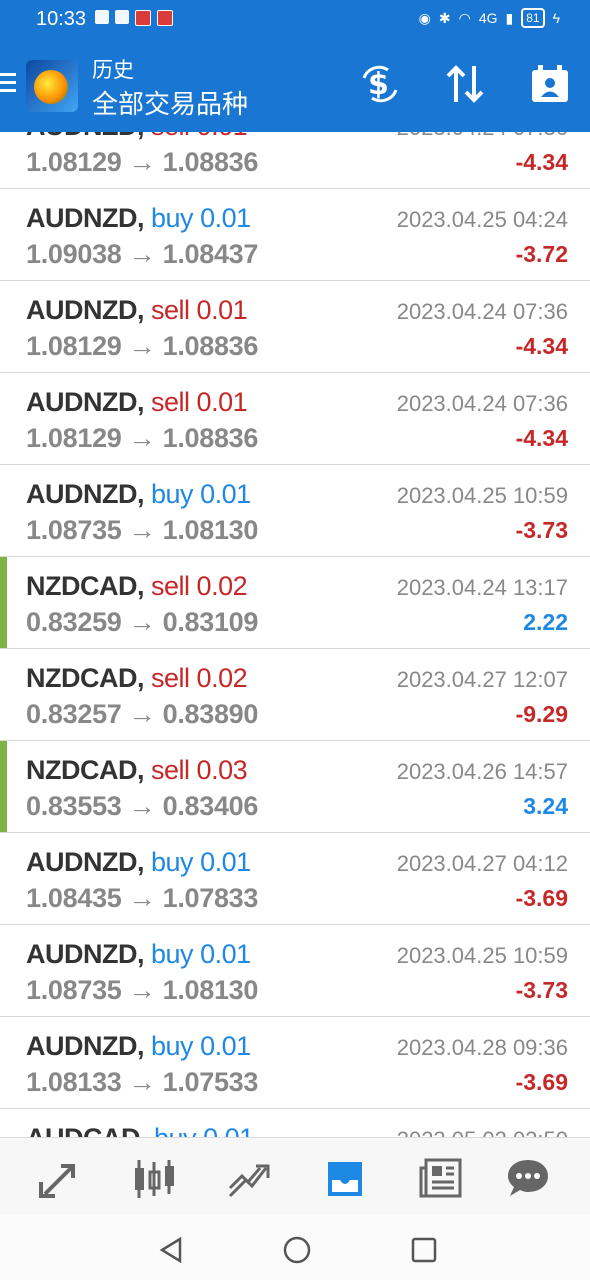 The image size is (590, 1280). Describe the element at coordinates (74, 898) in the screenshot. I see `open-price: 1.08435` at that location.